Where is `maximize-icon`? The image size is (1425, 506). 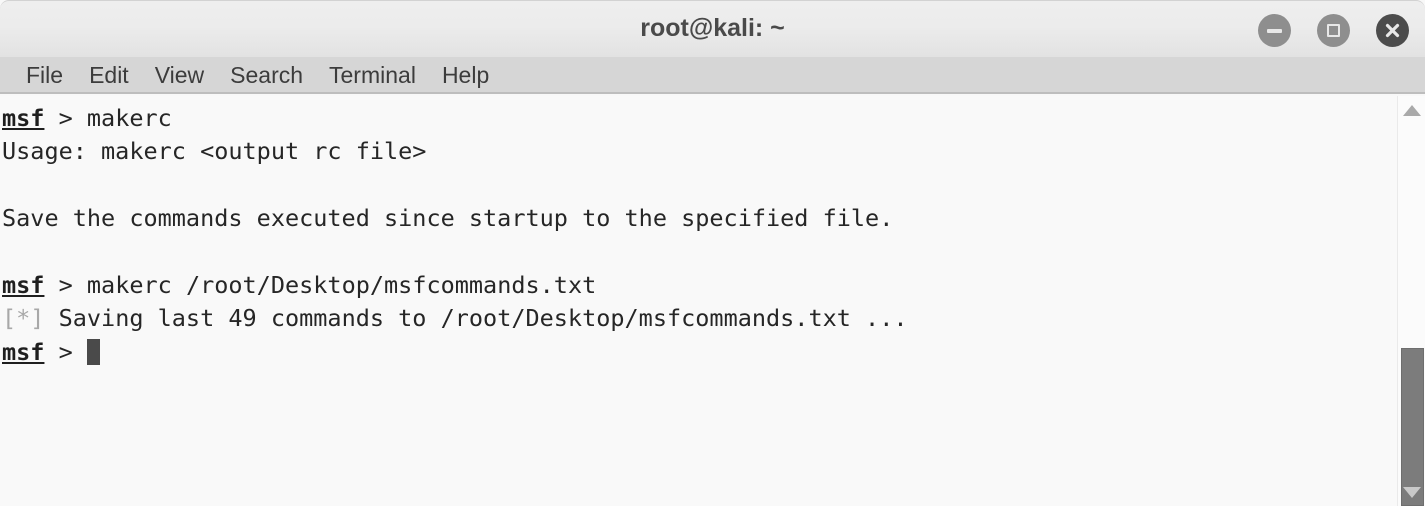 maximize-icon is located at coordinates (1333, 30).